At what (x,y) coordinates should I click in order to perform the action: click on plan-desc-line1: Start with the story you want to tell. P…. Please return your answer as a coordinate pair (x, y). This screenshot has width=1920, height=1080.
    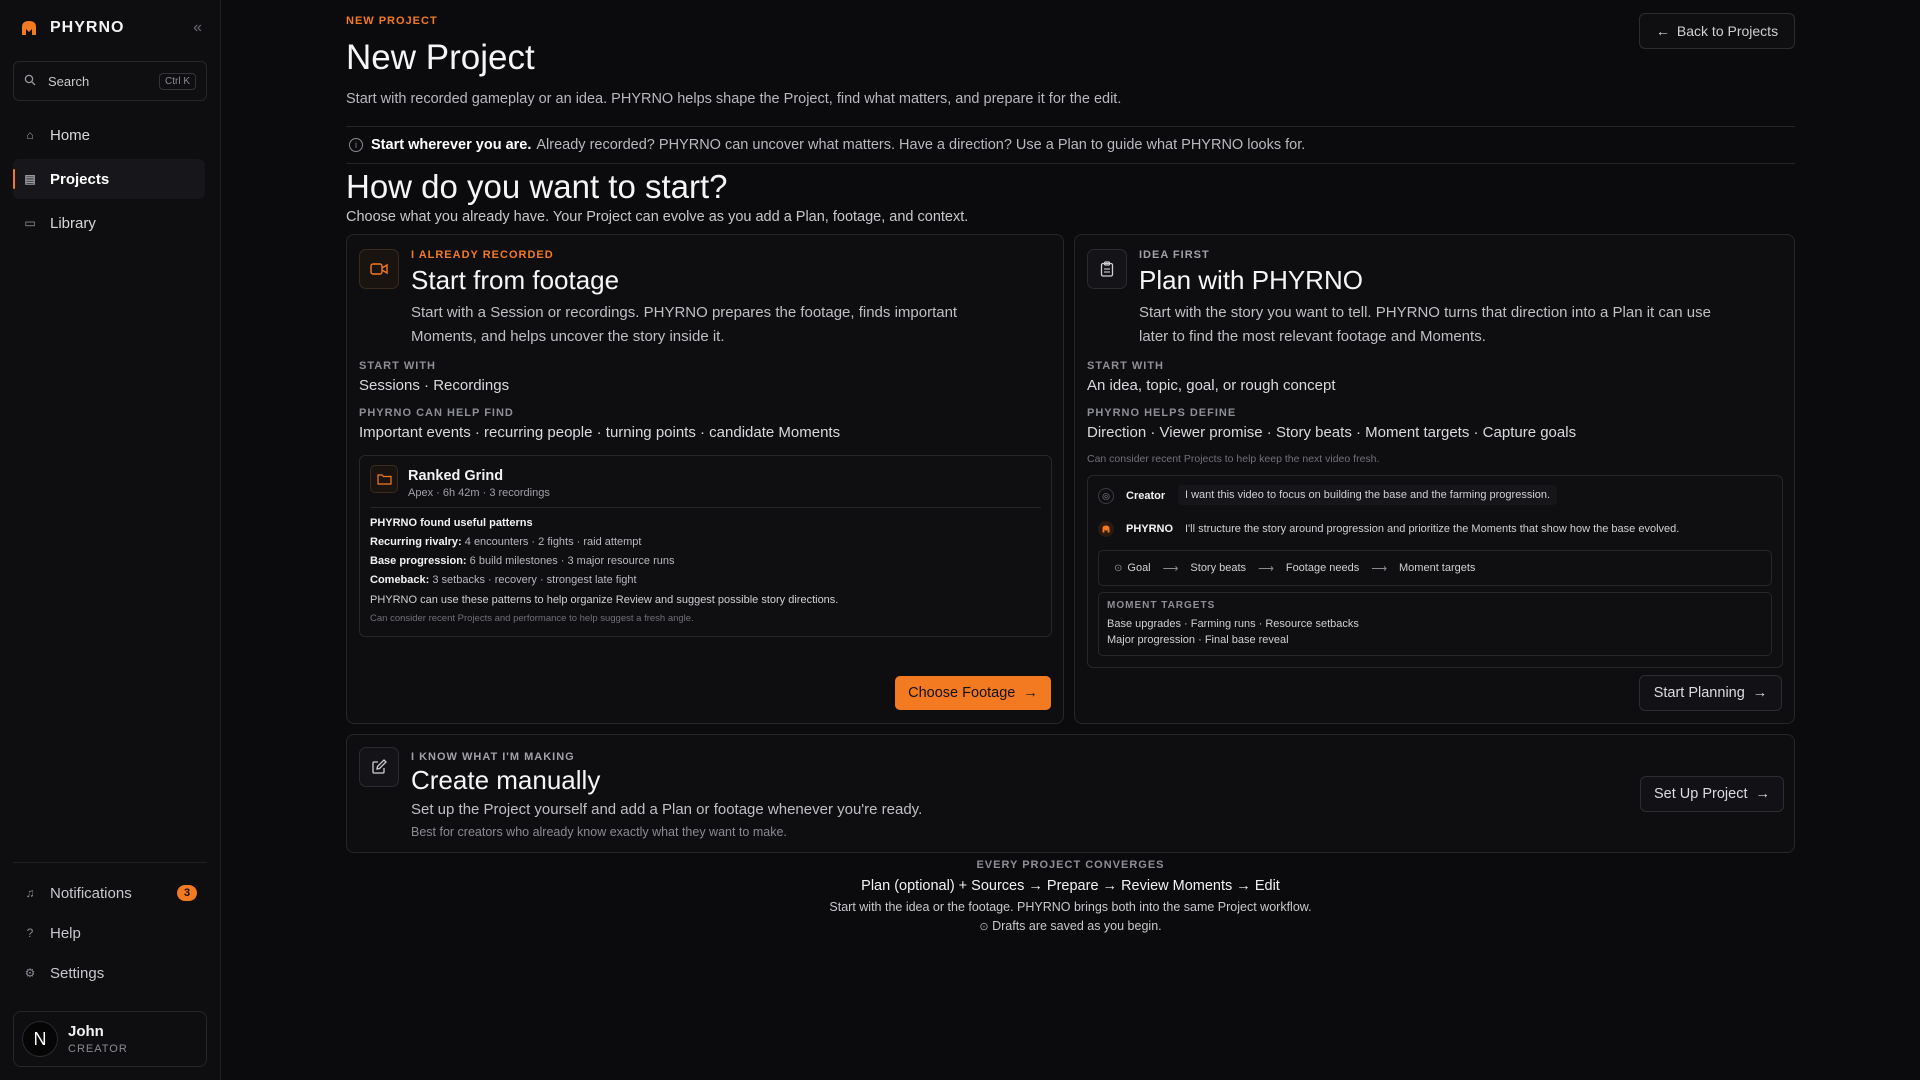
    Looking at the image, I should click on (1425, 312).